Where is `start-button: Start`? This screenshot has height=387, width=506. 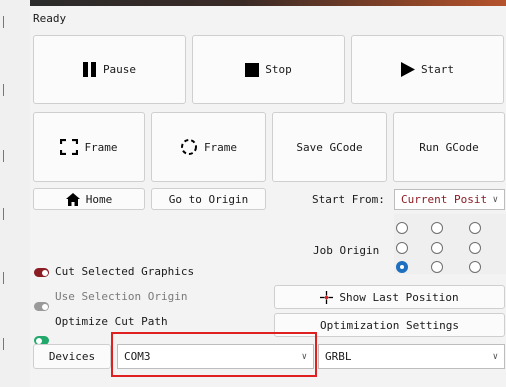
start-button: Start is located at coordinates (427, 69).